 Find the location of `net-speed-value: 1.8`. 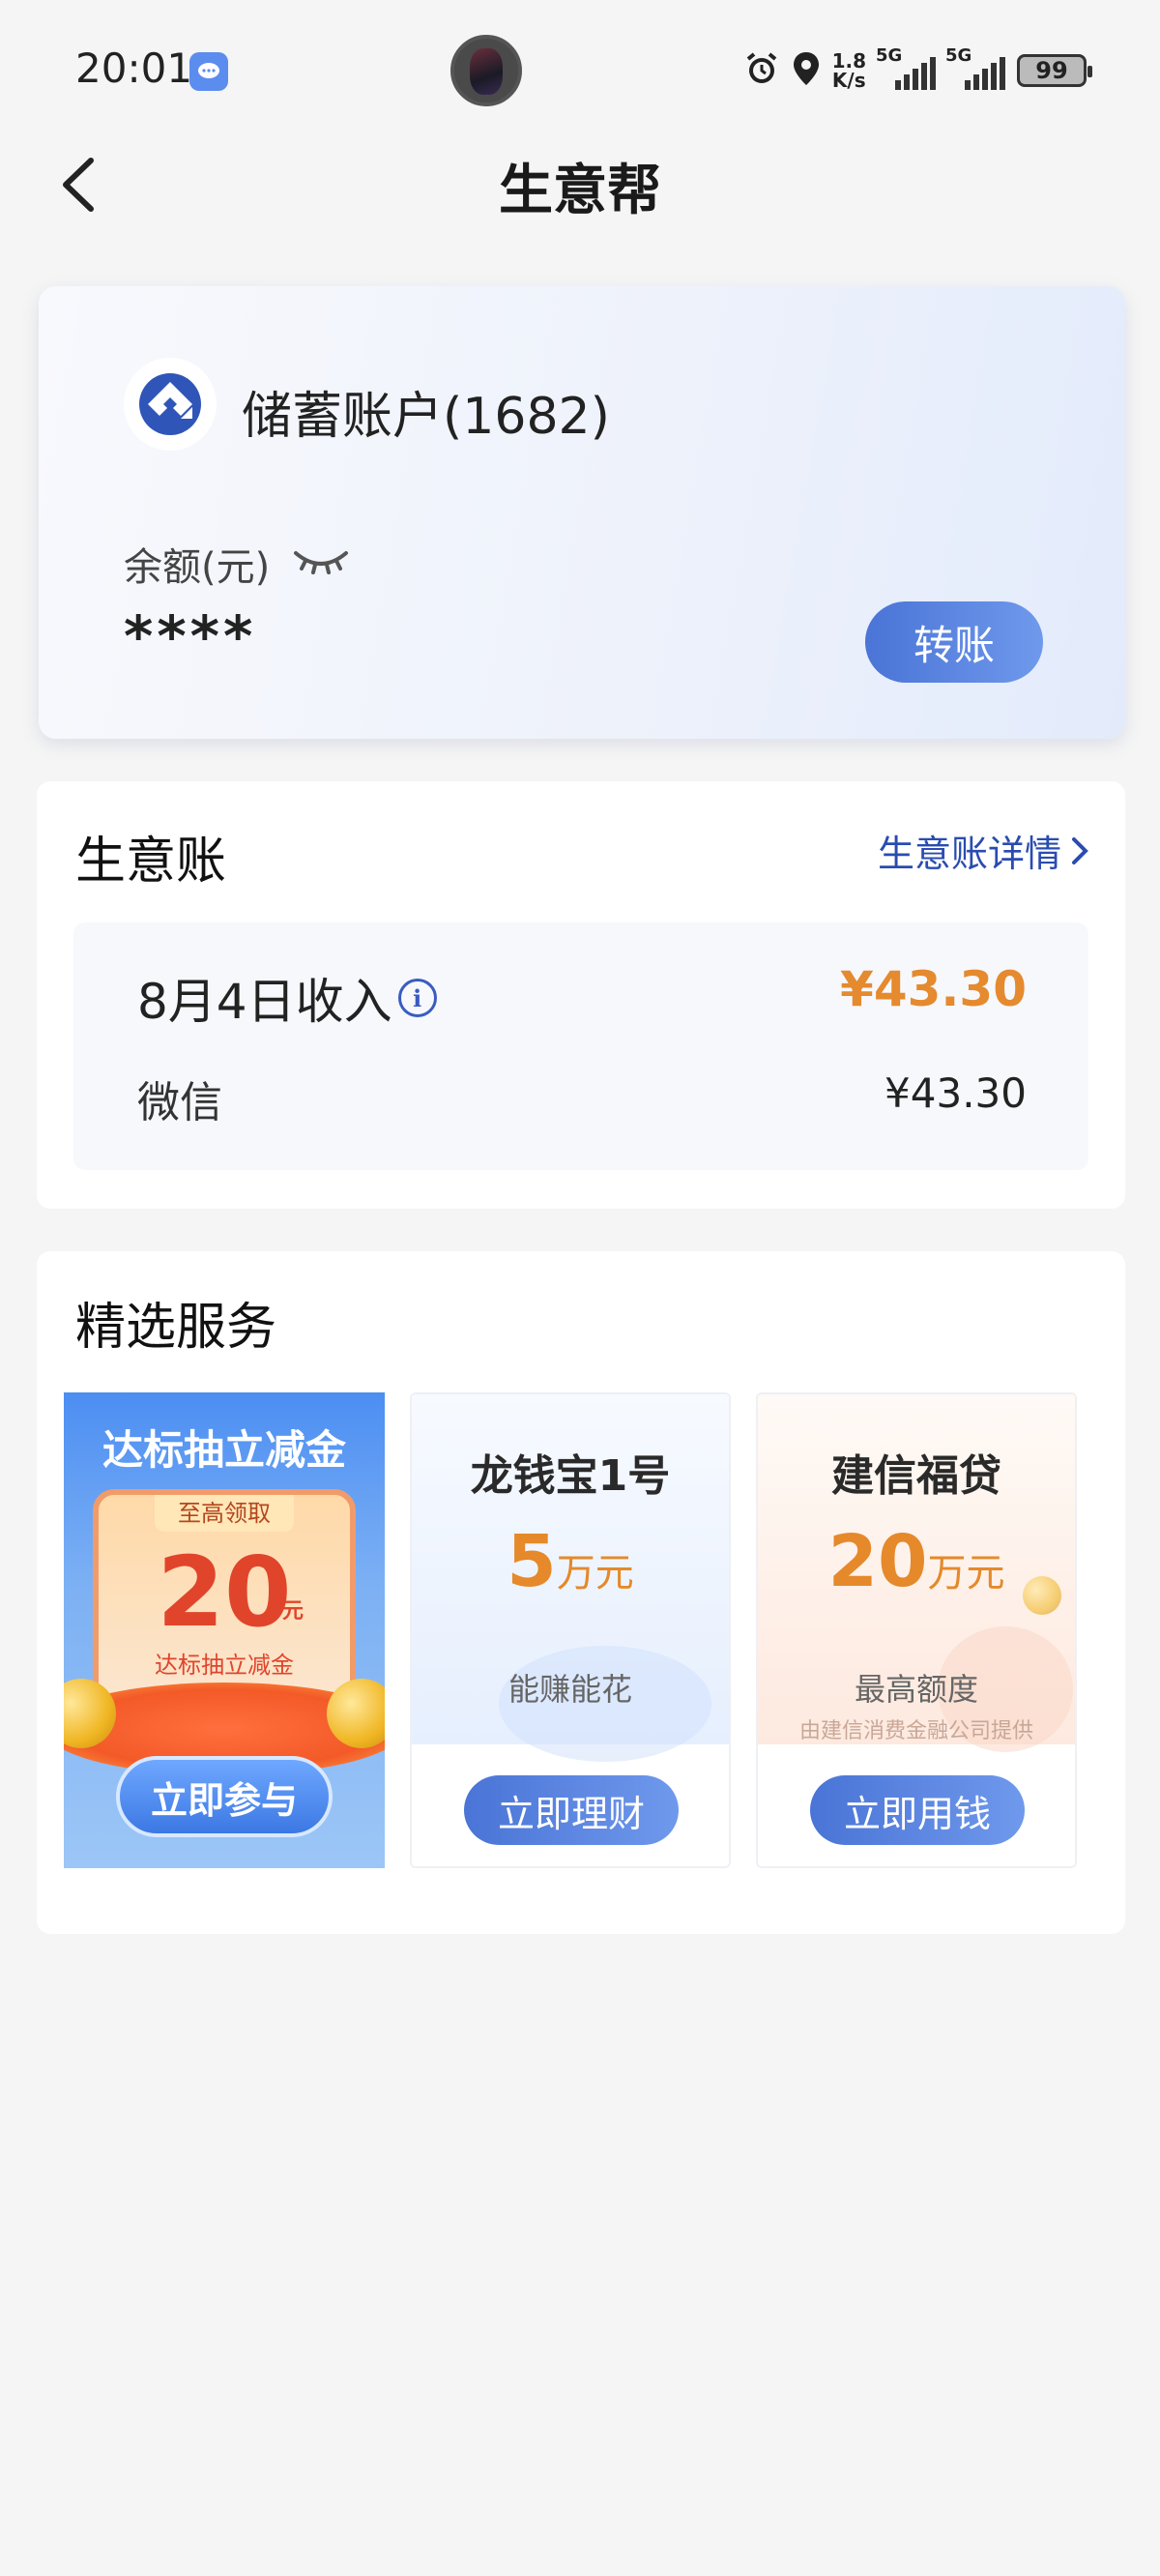

net-speed-value: 1.8 is located at coordinates (849, 61).